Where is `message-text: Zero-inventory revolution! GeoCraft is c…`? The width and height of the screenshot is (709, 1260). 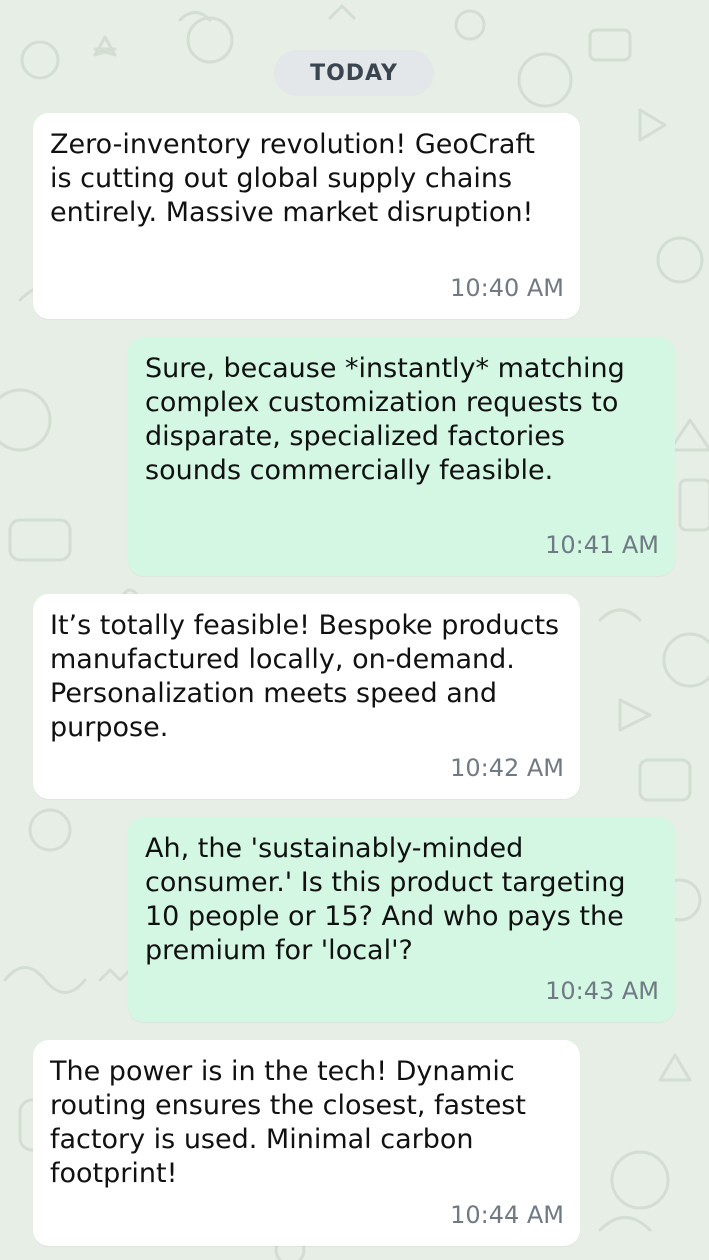 message-text: Zero-inventory revolution! GeoCraft is c… is located at coordinates (292, 178).